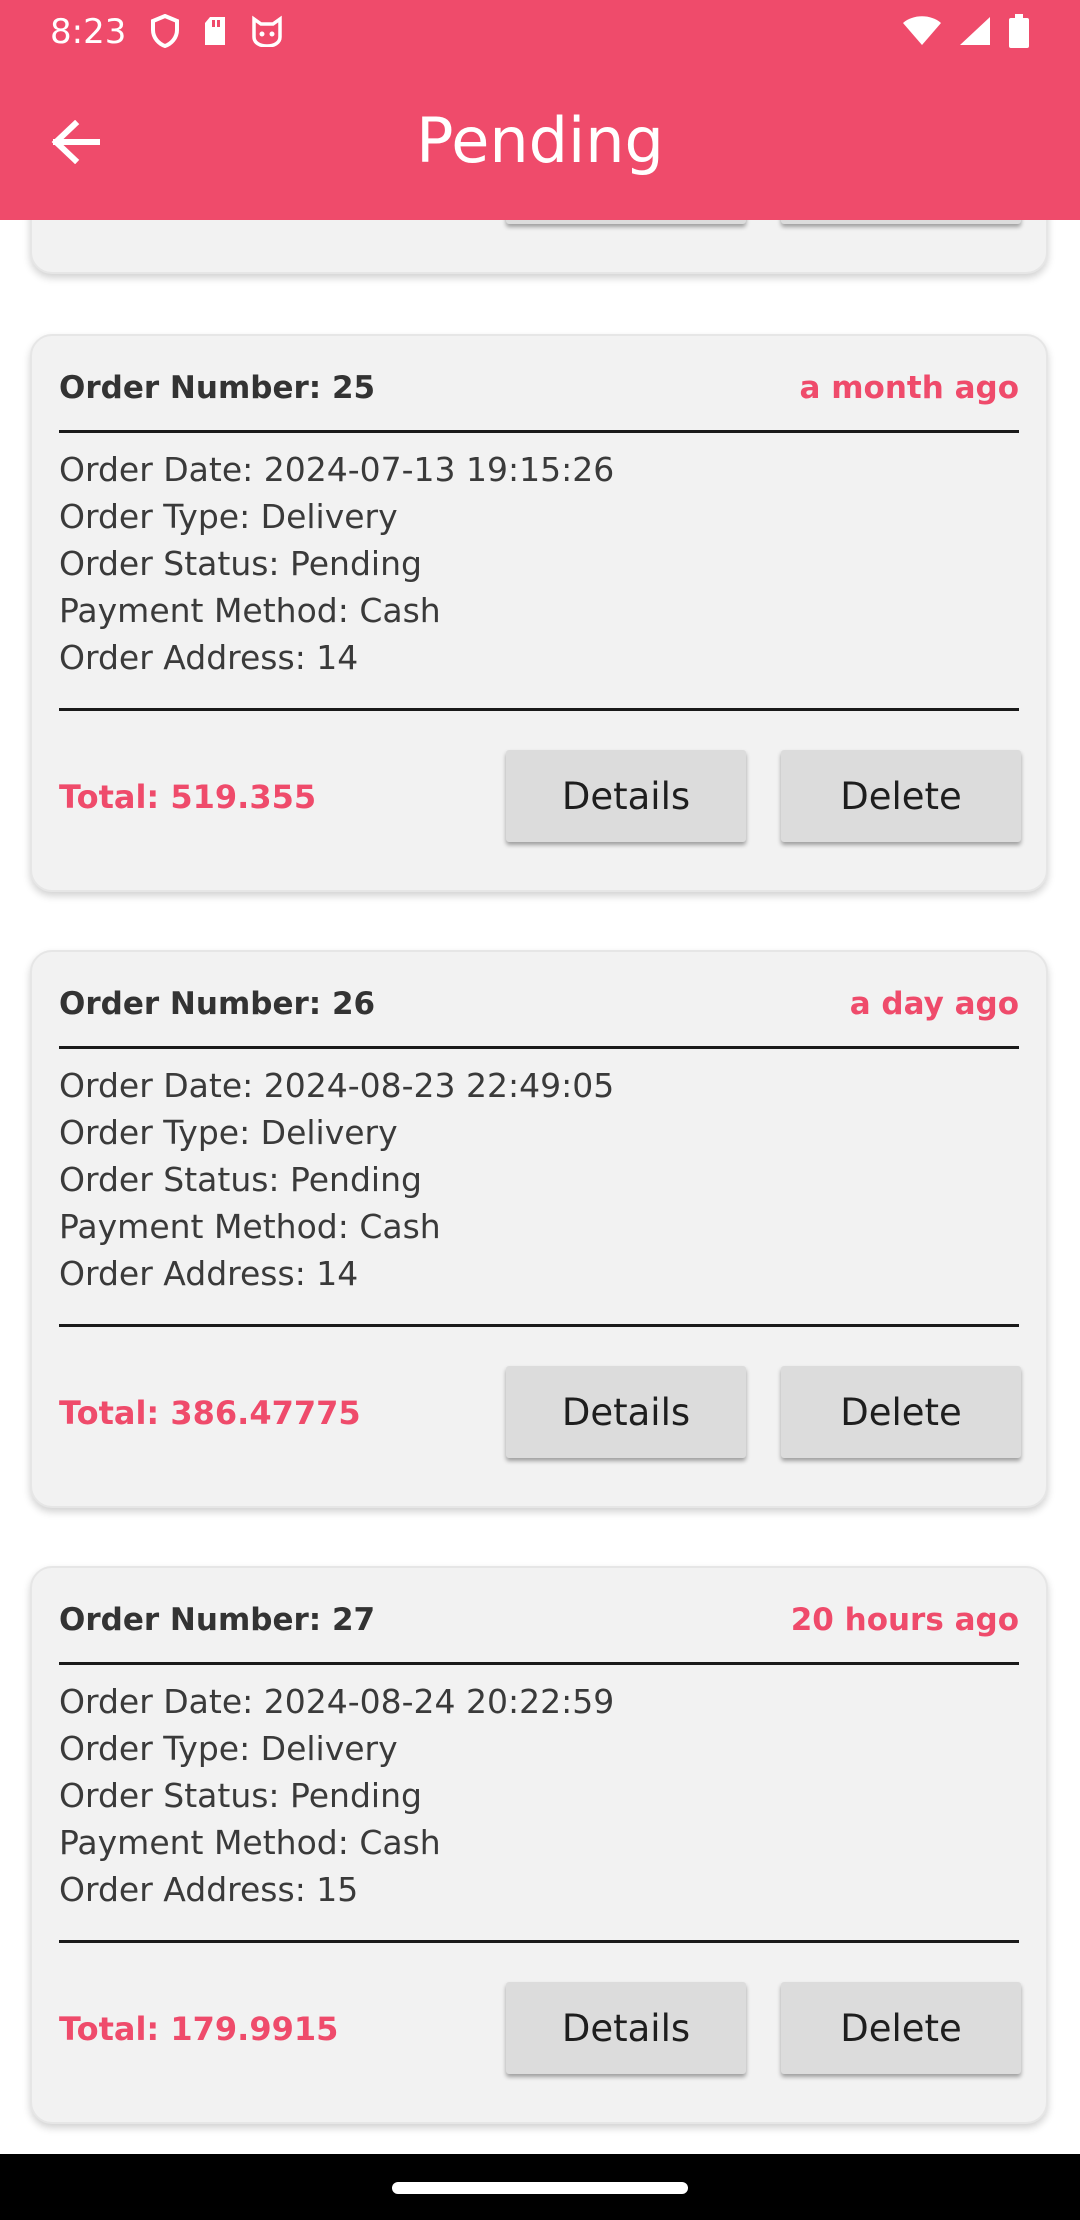 This screenshot has height=2220, width=1080. I want to click on order-date: Order Date: 2024-08-23 22:49:05, so click(337, 1085).